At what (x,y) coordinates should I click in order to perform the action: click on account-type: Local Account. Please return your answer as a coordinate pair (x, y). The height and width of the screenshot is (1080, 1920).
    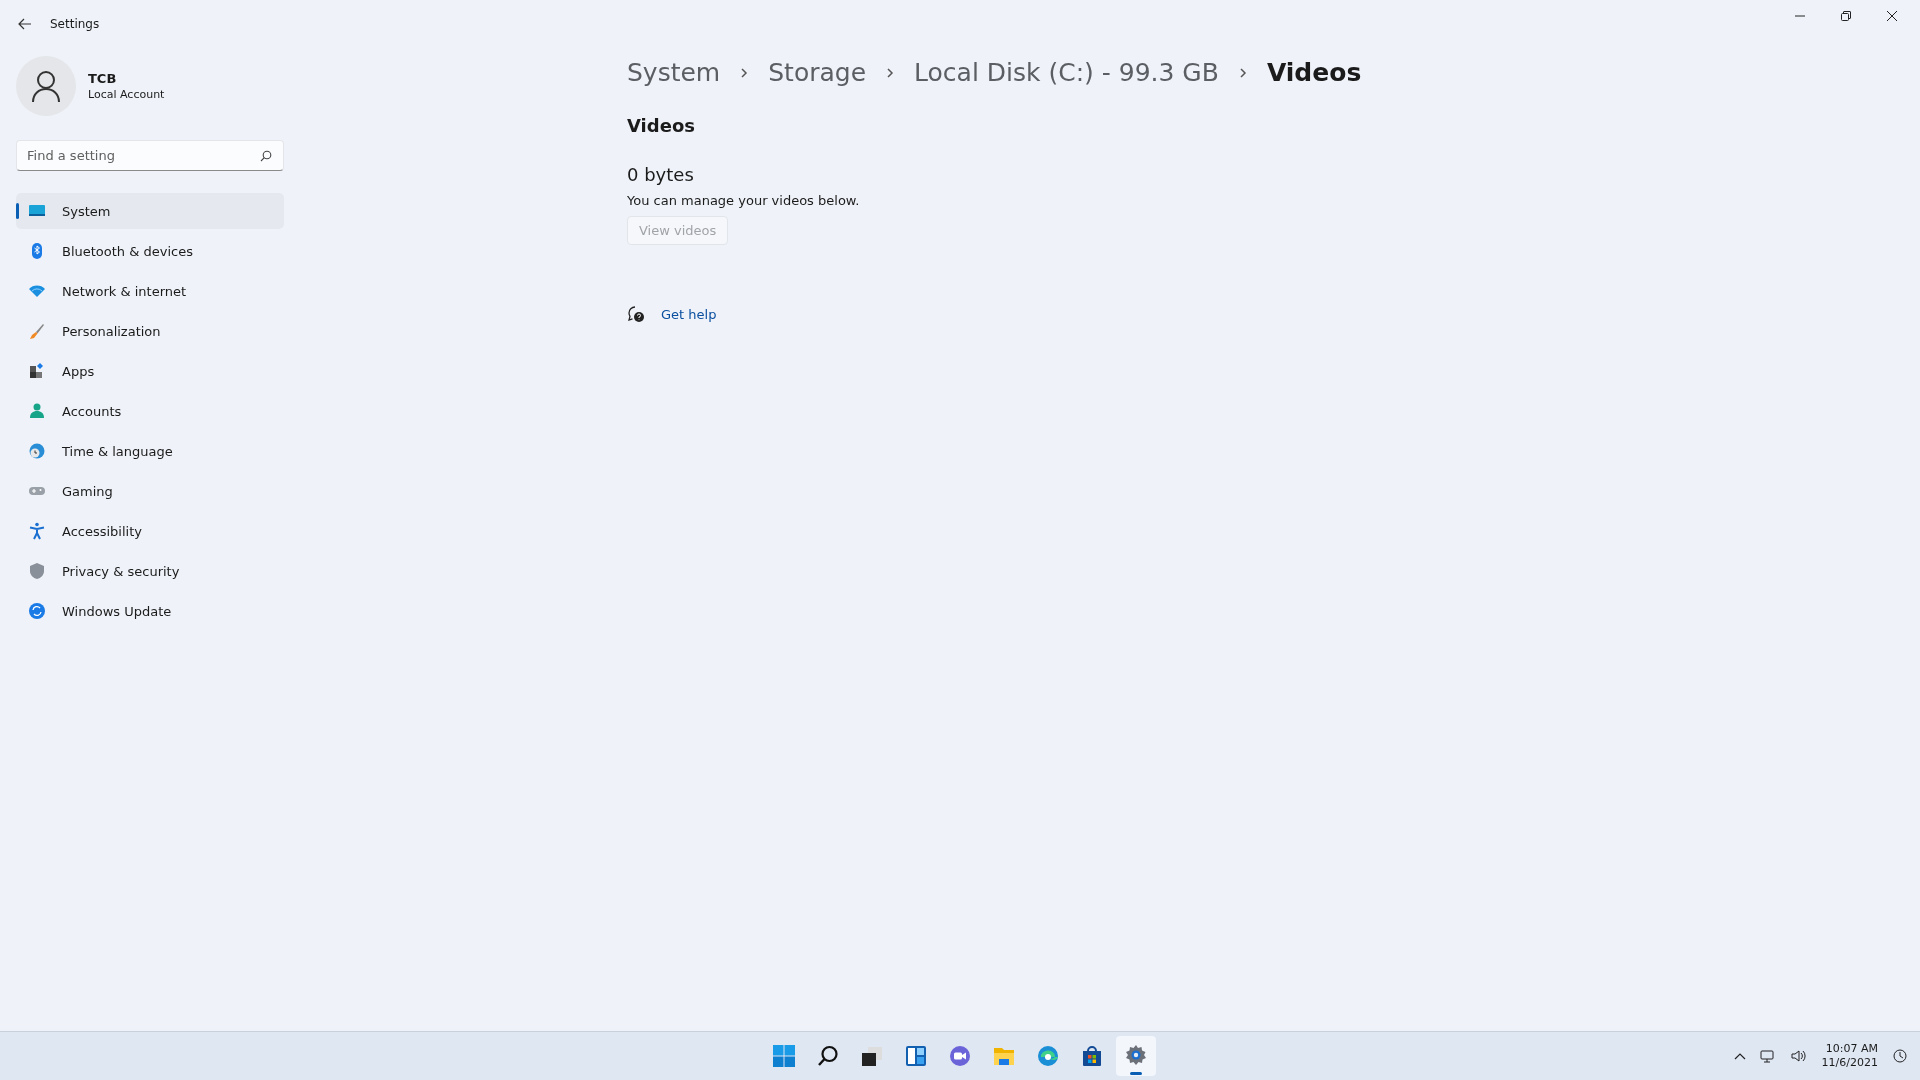
    Looking at the image, I should click on (126, 94).